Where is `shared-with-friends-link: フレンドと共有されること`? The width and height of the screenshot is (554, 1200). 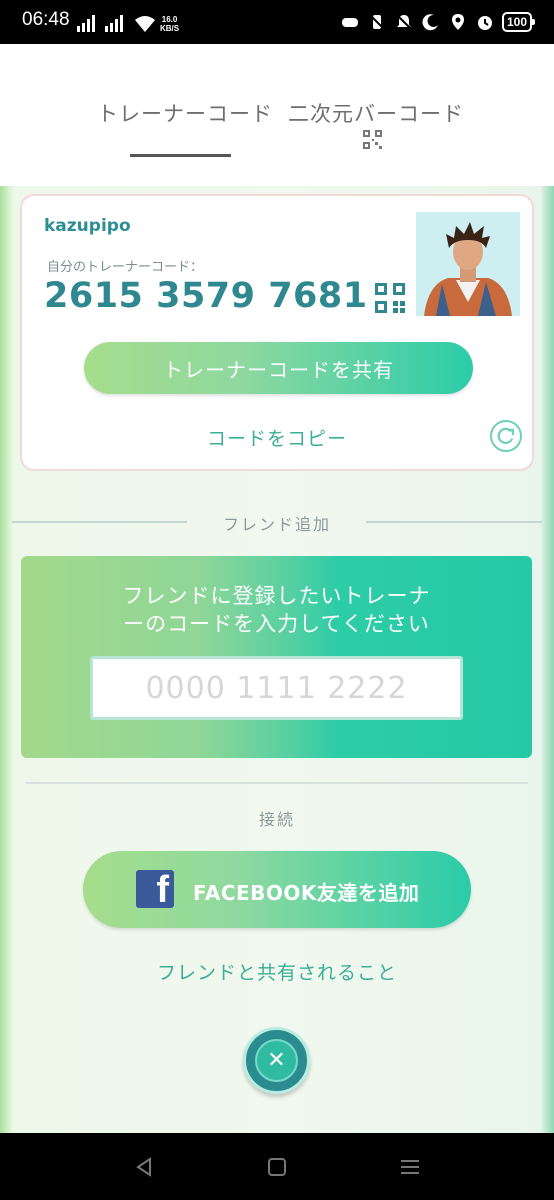 shared-with-friends-link: フレンドと共有されること is located at coordinates (277, 971).